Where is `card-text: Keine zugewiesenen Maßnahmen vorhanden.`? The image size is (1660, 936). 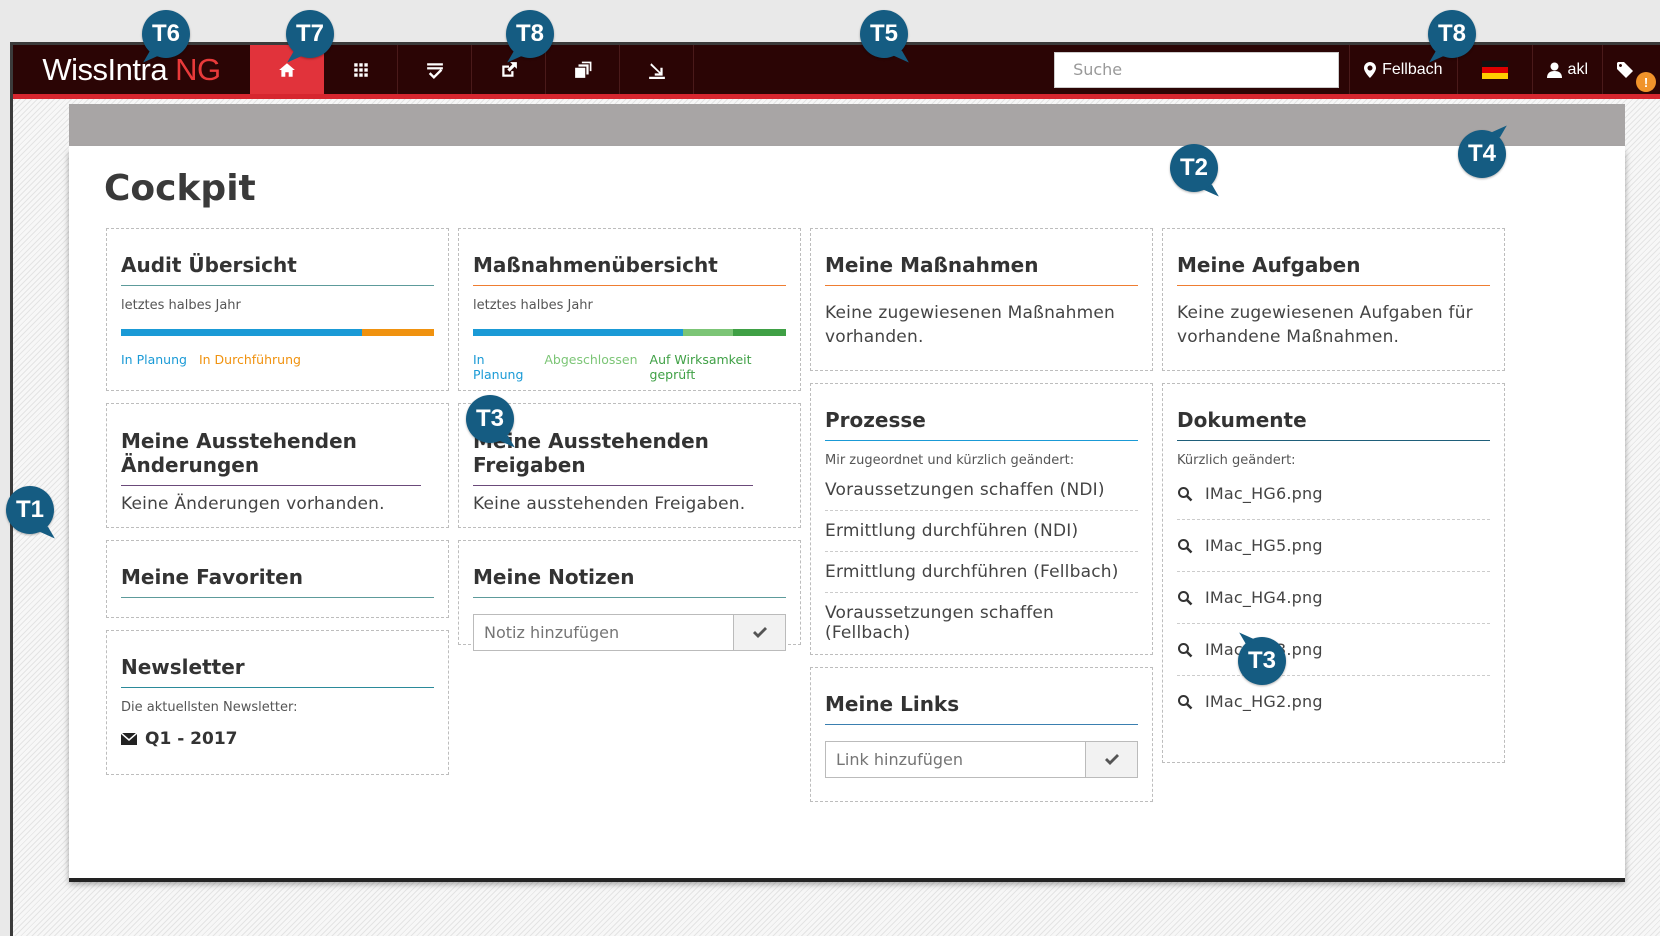
card-text: Keine zugewiesenen Maßnahmen vorhanden. is located at coordinates (970, 325).